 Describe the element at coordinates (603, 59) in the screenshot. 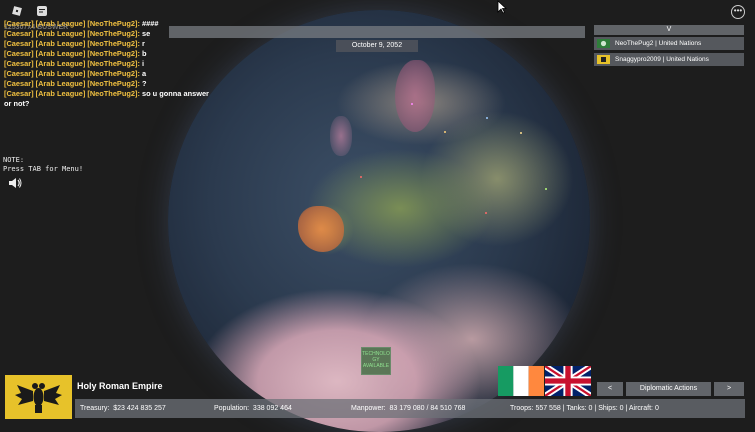

I see `hre-flag-icon` at that location.